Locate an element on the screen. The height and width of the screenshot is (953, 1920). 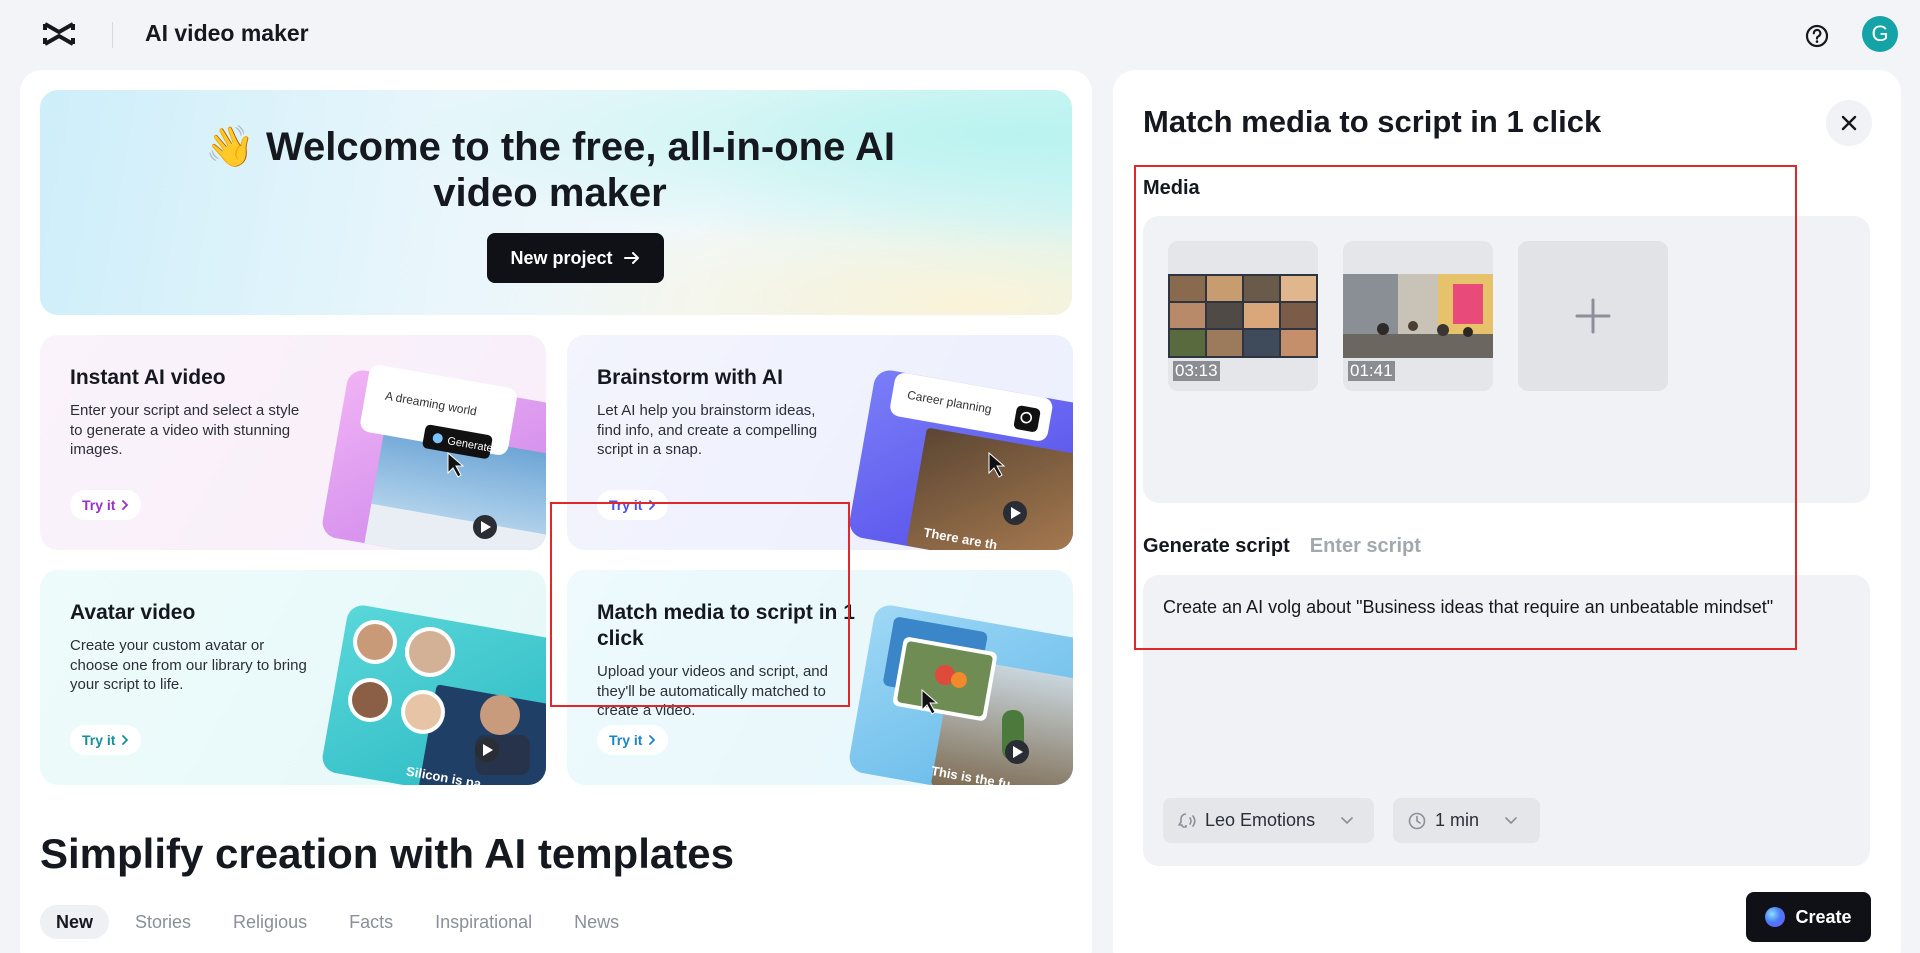
voice-select-value: Leo Emotions is located at coordinates (1260, 820).